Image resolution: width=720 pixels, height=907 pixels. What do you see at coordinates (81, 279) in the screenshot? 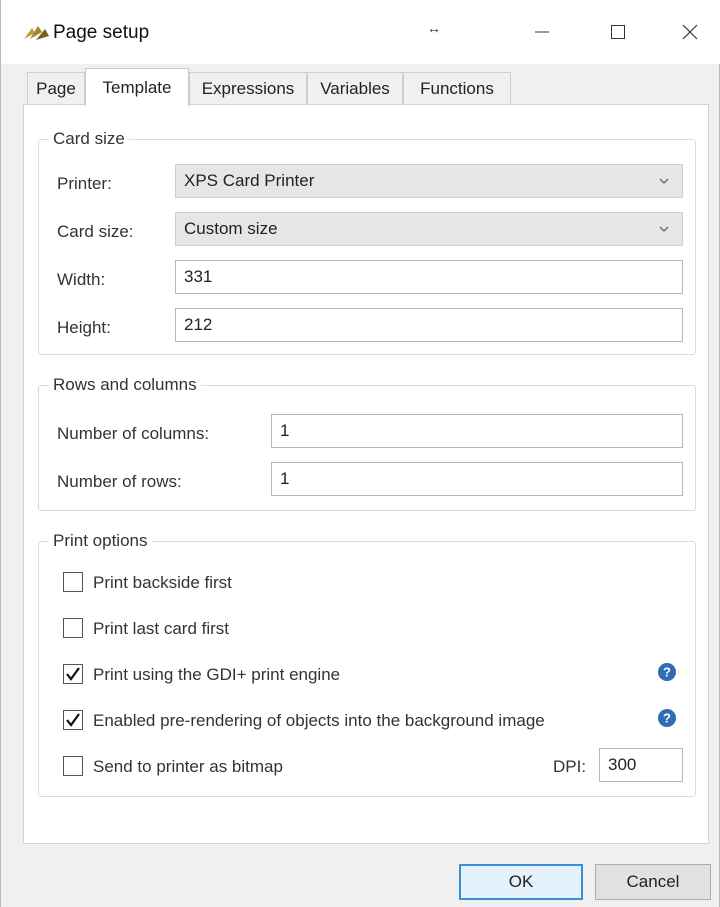
I see `width-label: Width:` at bounding box center [81, 279].